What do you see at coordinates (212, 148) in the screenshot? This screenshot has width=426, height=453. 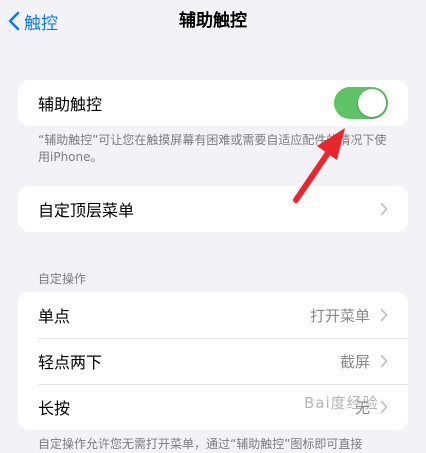 I see `assistive-touch-description: “辅助触控”可让您在触摸屏幕有困难或需要自适应配件的情况下使用iPhone。` at bounding box center [212, 148].